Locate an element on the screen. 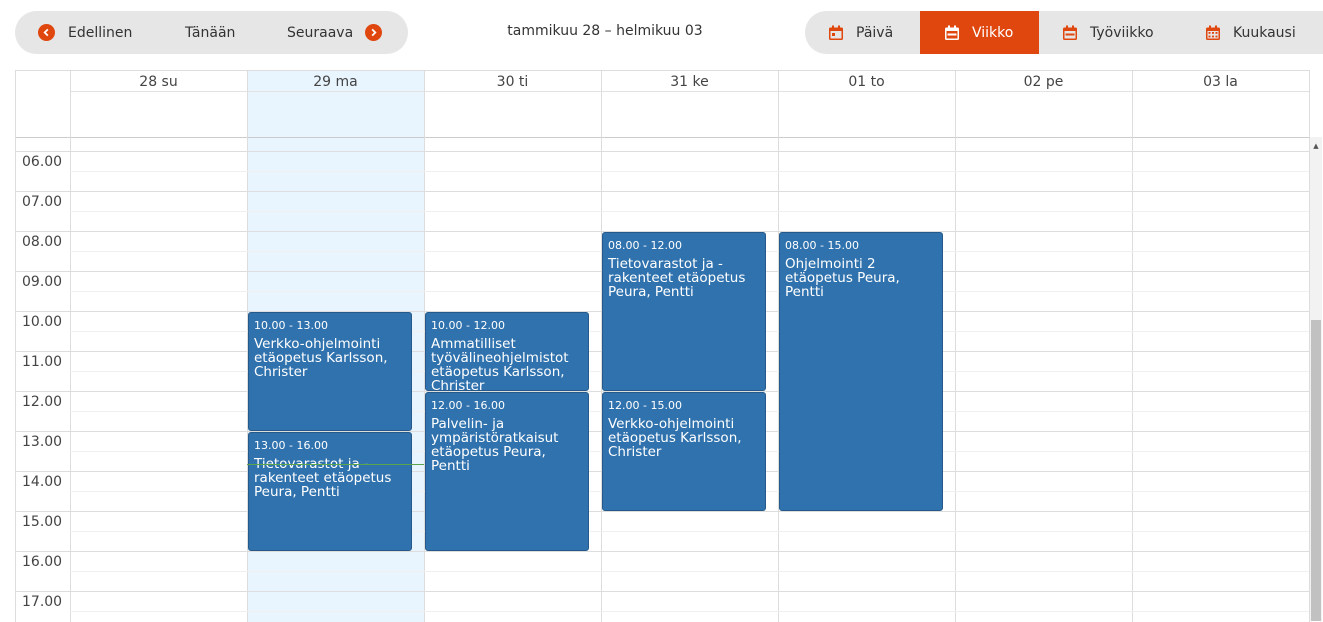  today-button: Tänään is located at coordinates (210, 32).